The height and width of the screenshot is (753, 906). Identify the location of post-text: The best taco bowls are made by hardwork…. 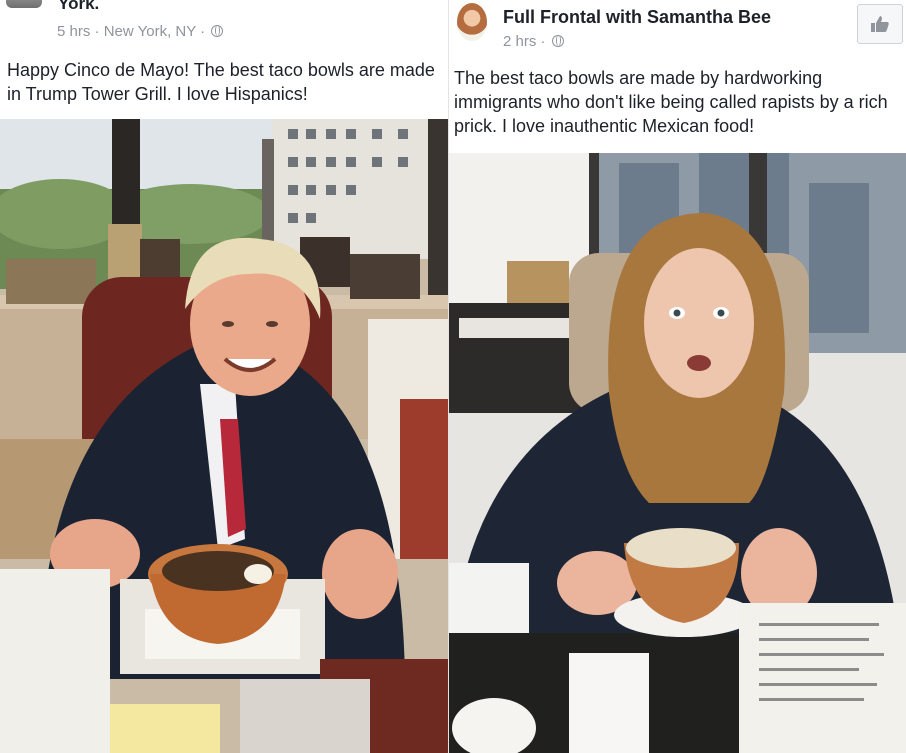
(671, 102).